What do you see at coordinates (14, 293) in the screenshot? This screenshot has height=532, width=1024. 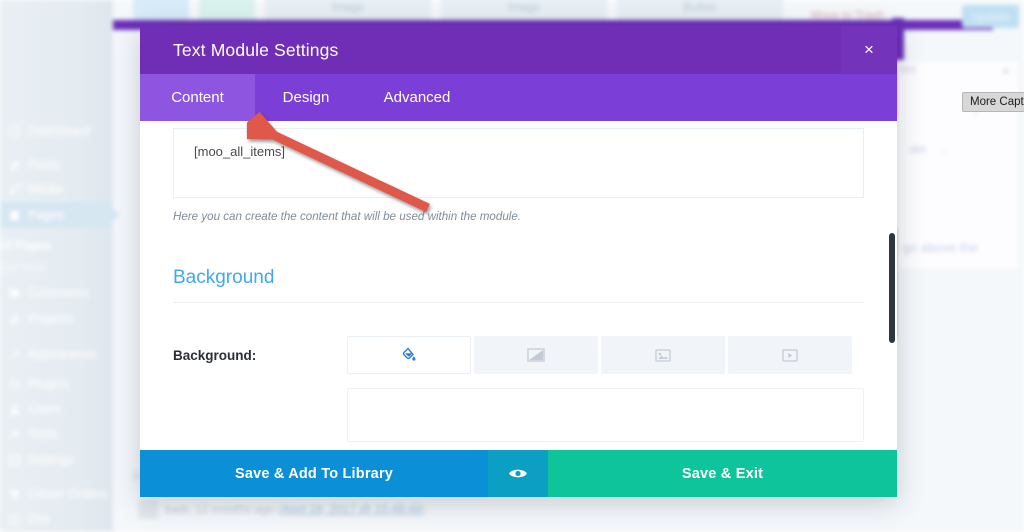 I see `comment-icon` at bounding box center [14, 293].